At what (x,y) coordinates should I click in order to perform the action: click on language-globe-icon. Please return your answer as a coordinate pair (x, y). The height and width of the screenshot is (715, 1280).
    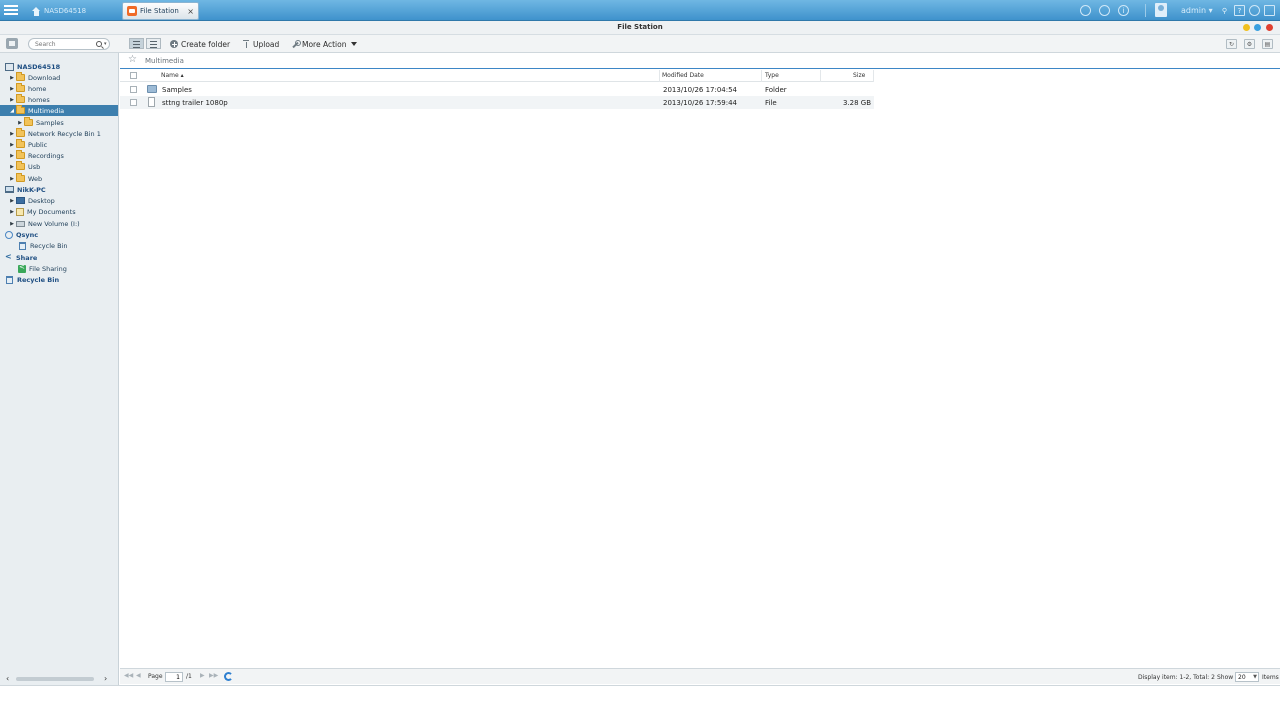
    Looking at the image, I should click on (1254, 10).